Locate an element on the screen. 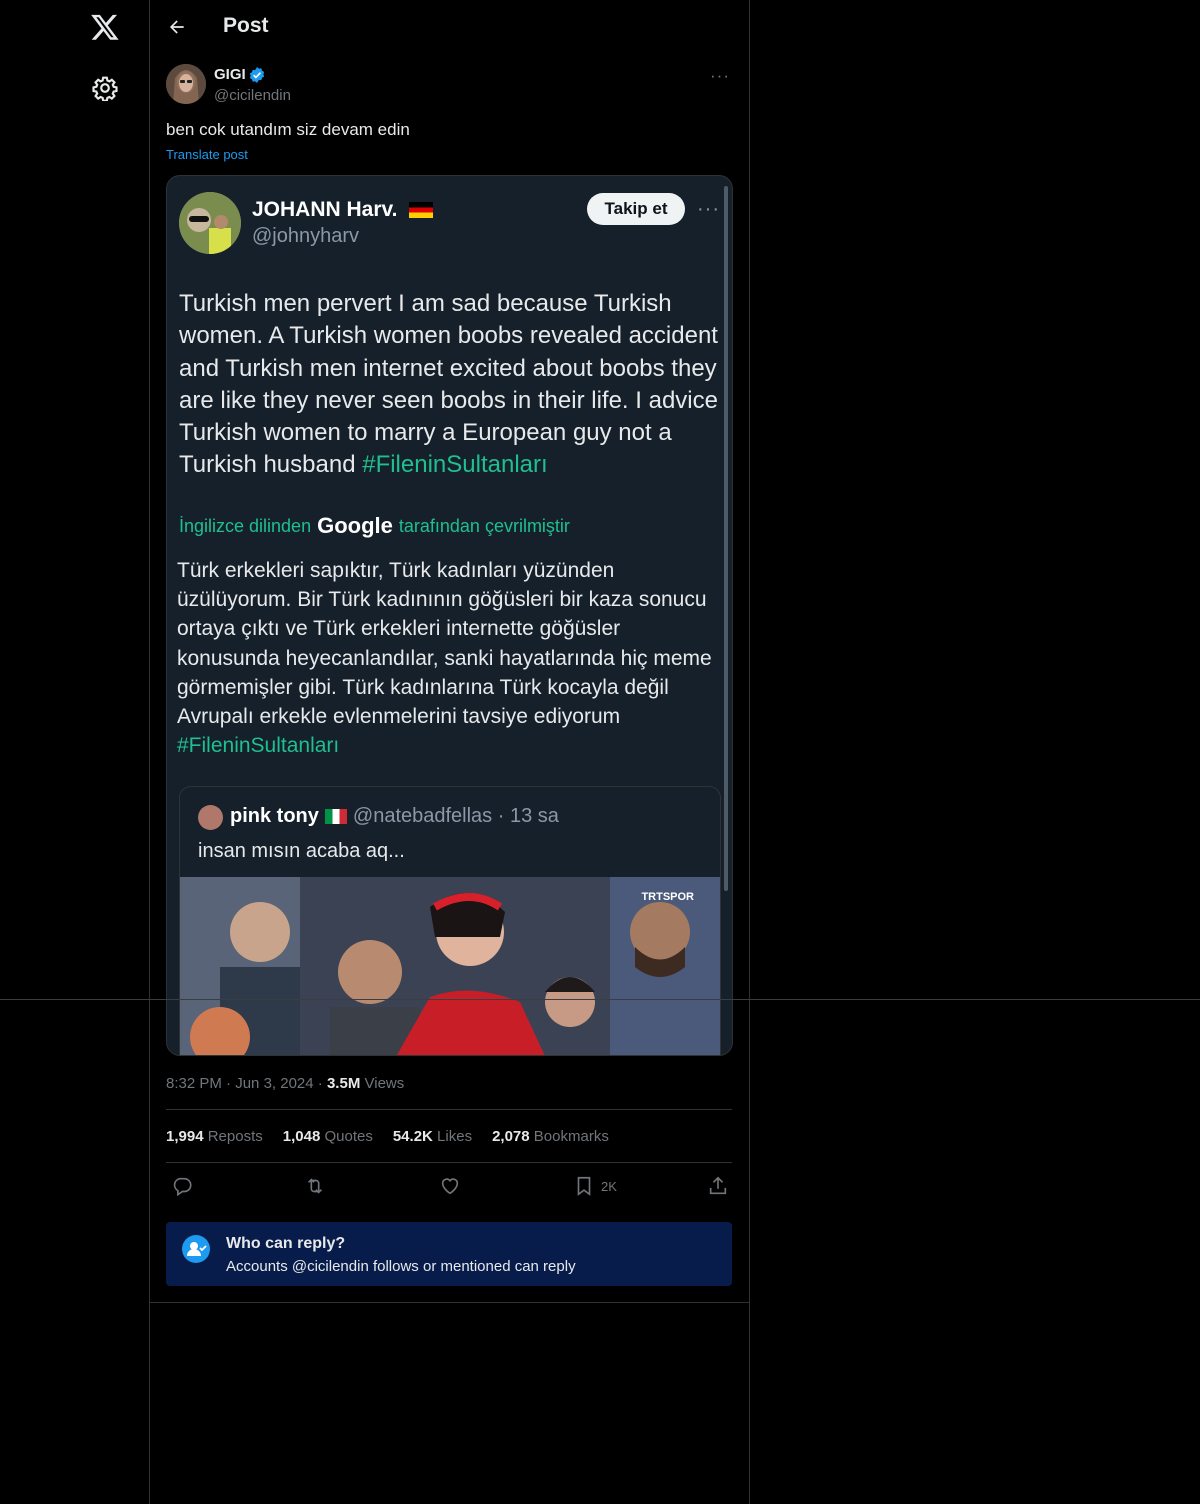 The height and width of the screenshot is (1504, 1200). quoted-name-text: JOHANN Harv. is located at coordinates (325, 209).